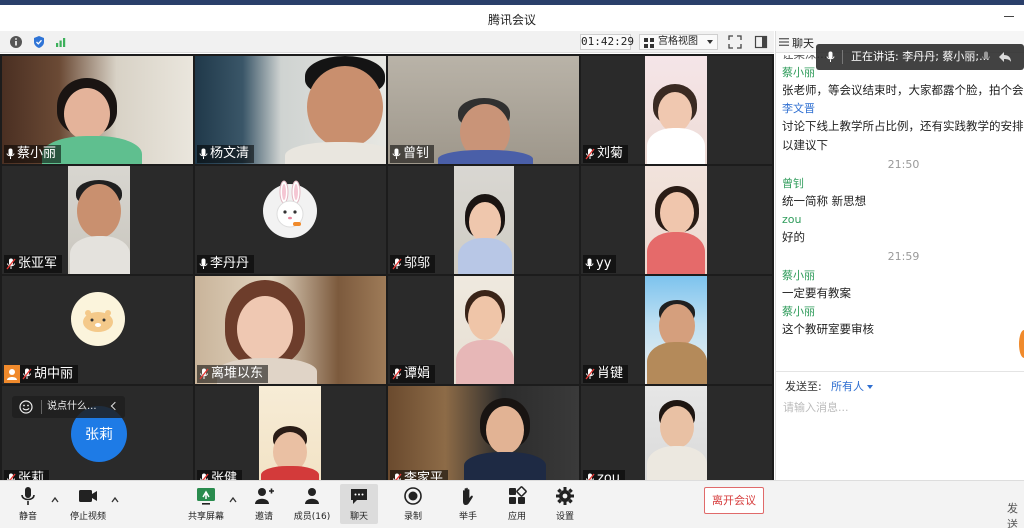  I want to click on video-tile: 张亚军, so click(97, 220).